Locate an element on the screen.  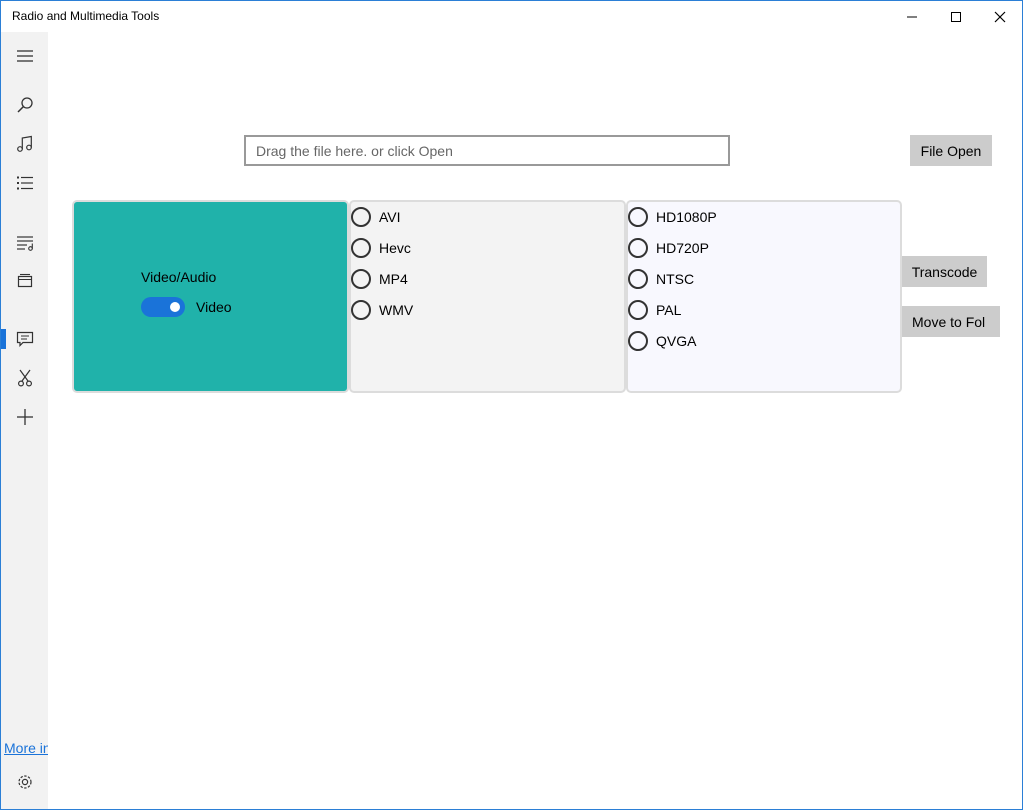
maximize-button is located at coordinates (956, 16).